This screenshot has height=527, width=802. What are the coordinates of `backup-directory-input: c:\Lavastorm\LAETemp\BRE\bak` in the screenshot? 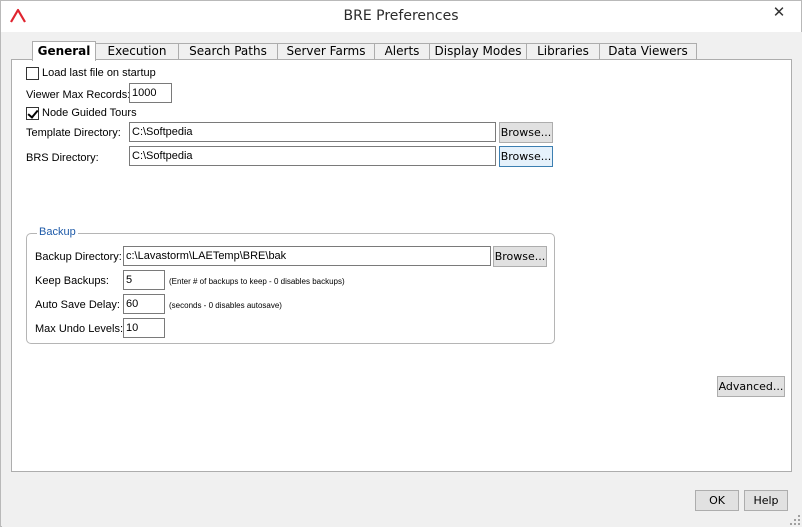 It's located at (307, 256).